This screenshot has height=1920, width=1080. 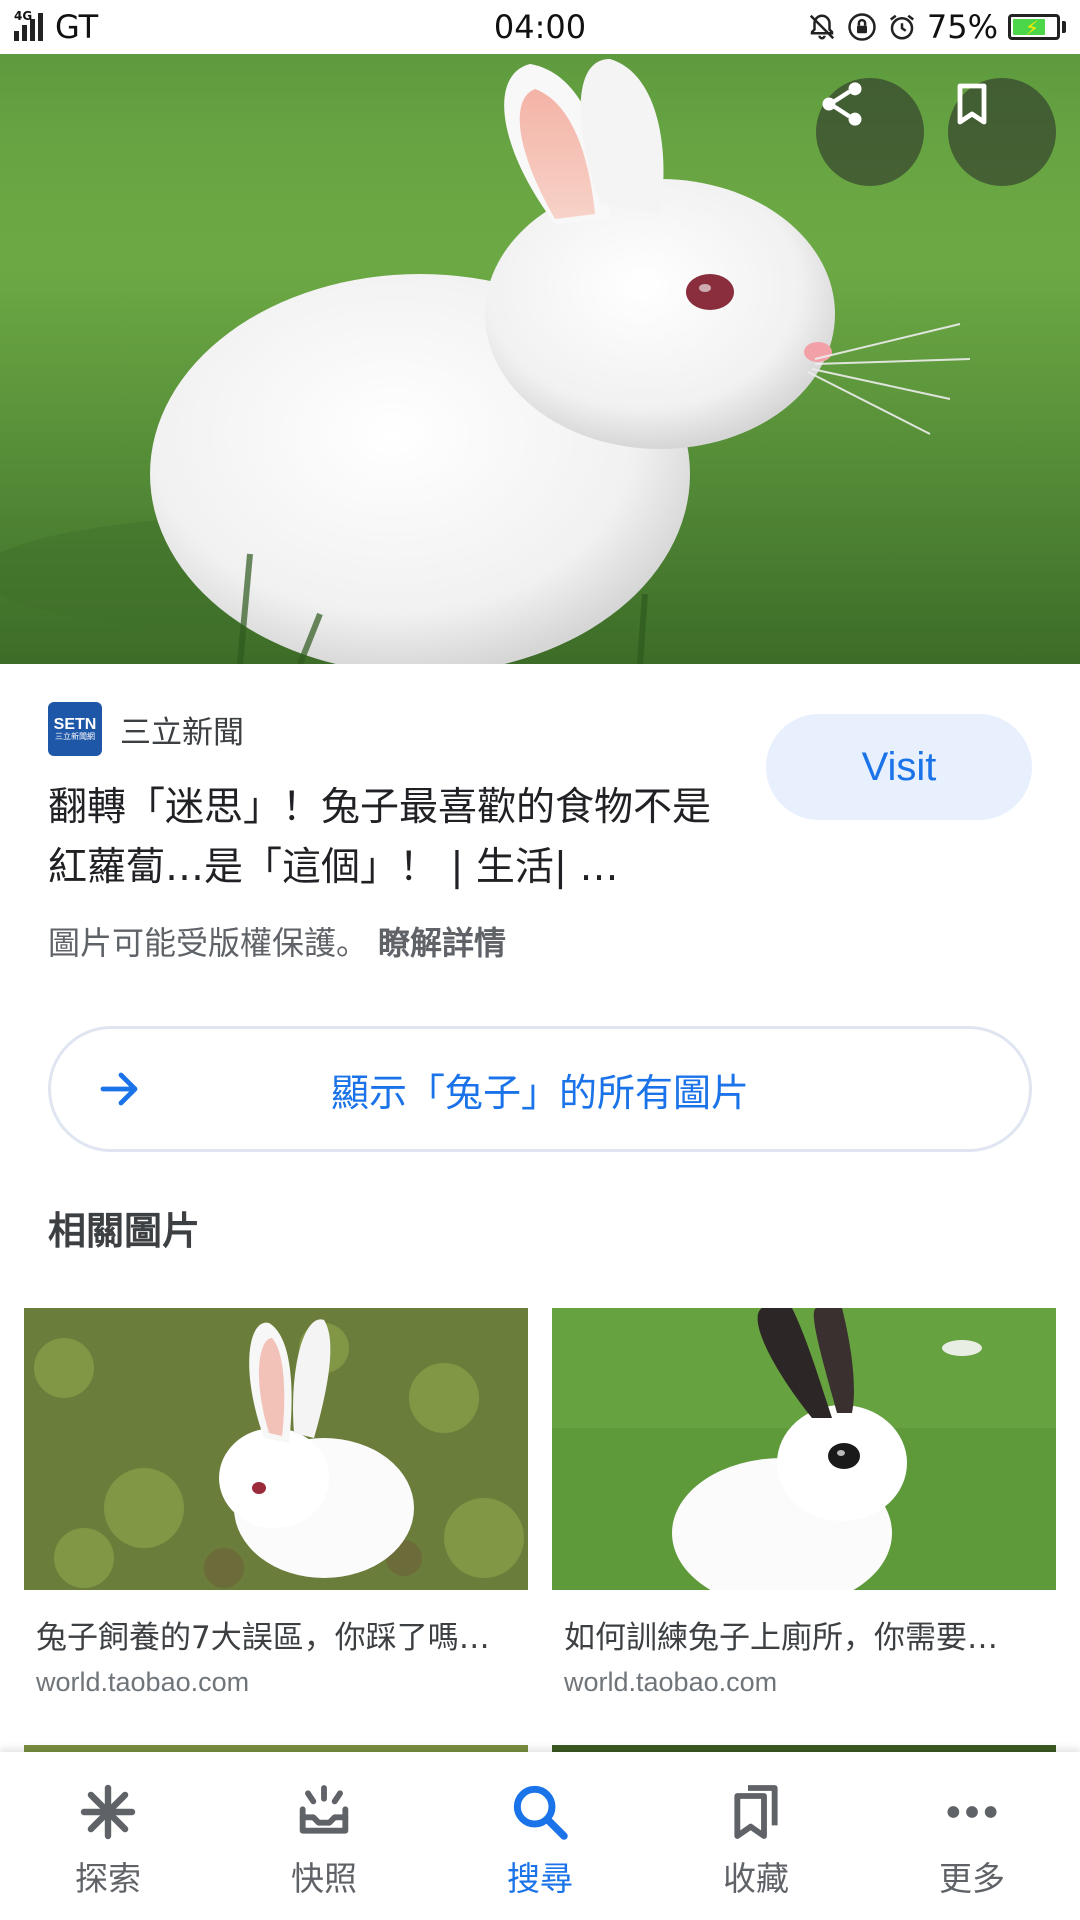 I want to click on battery-icon: ⚡, so click(x=1037, y=27).